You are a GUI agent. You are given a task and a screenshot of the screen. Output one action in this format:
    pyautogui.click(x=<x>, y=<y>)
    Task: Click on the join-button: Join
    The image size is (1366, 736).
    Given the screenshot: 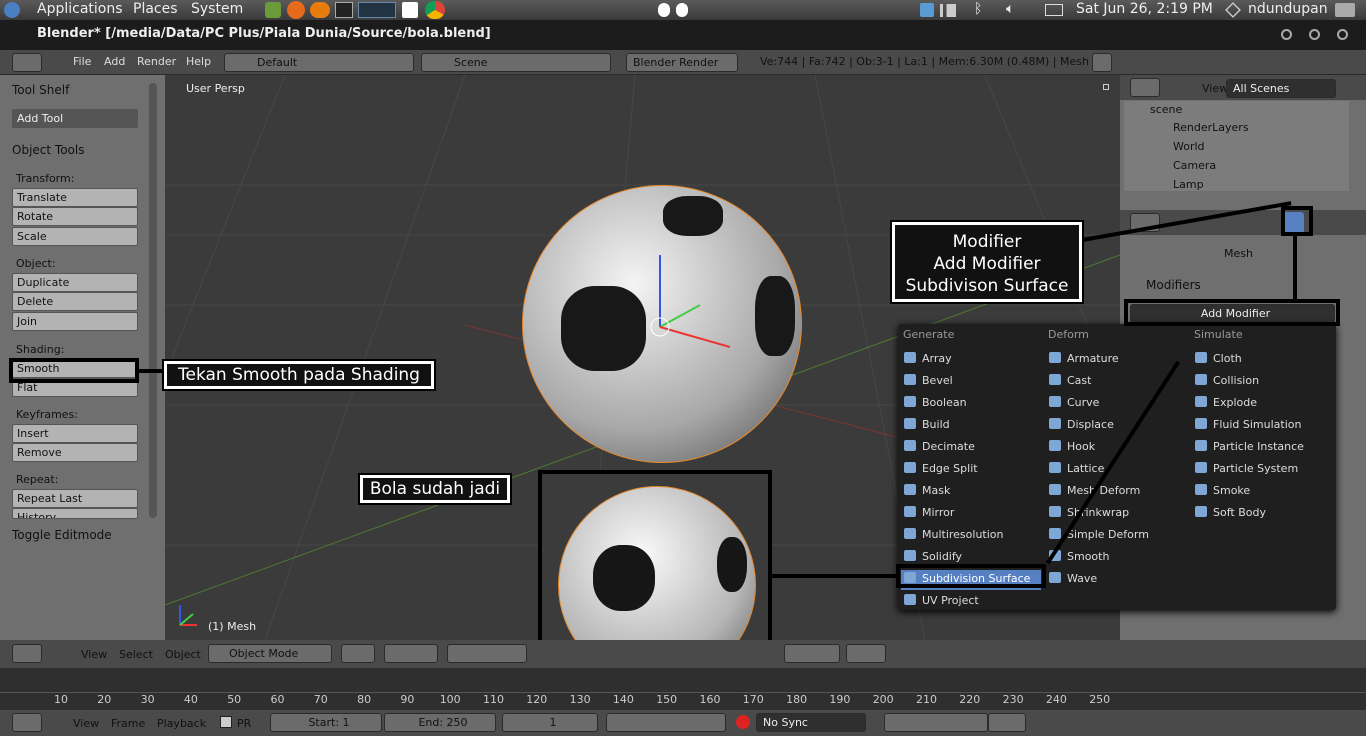 What is the action you would take?
    pyautogui.click(x=75, y=321)
    